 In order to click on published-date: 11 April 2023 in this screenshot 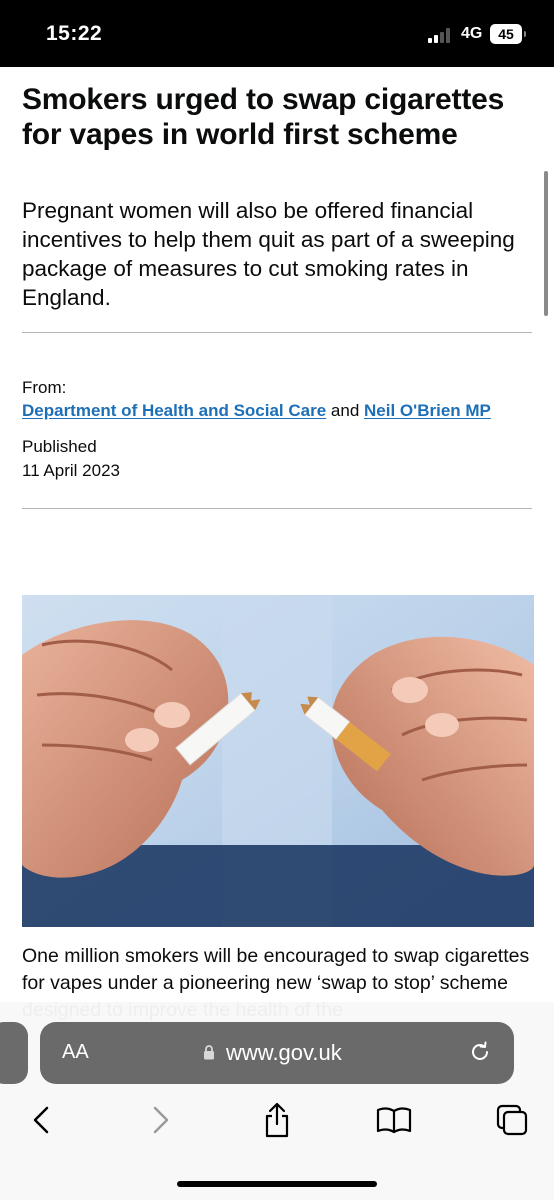, I will do `click(71, 470)`.